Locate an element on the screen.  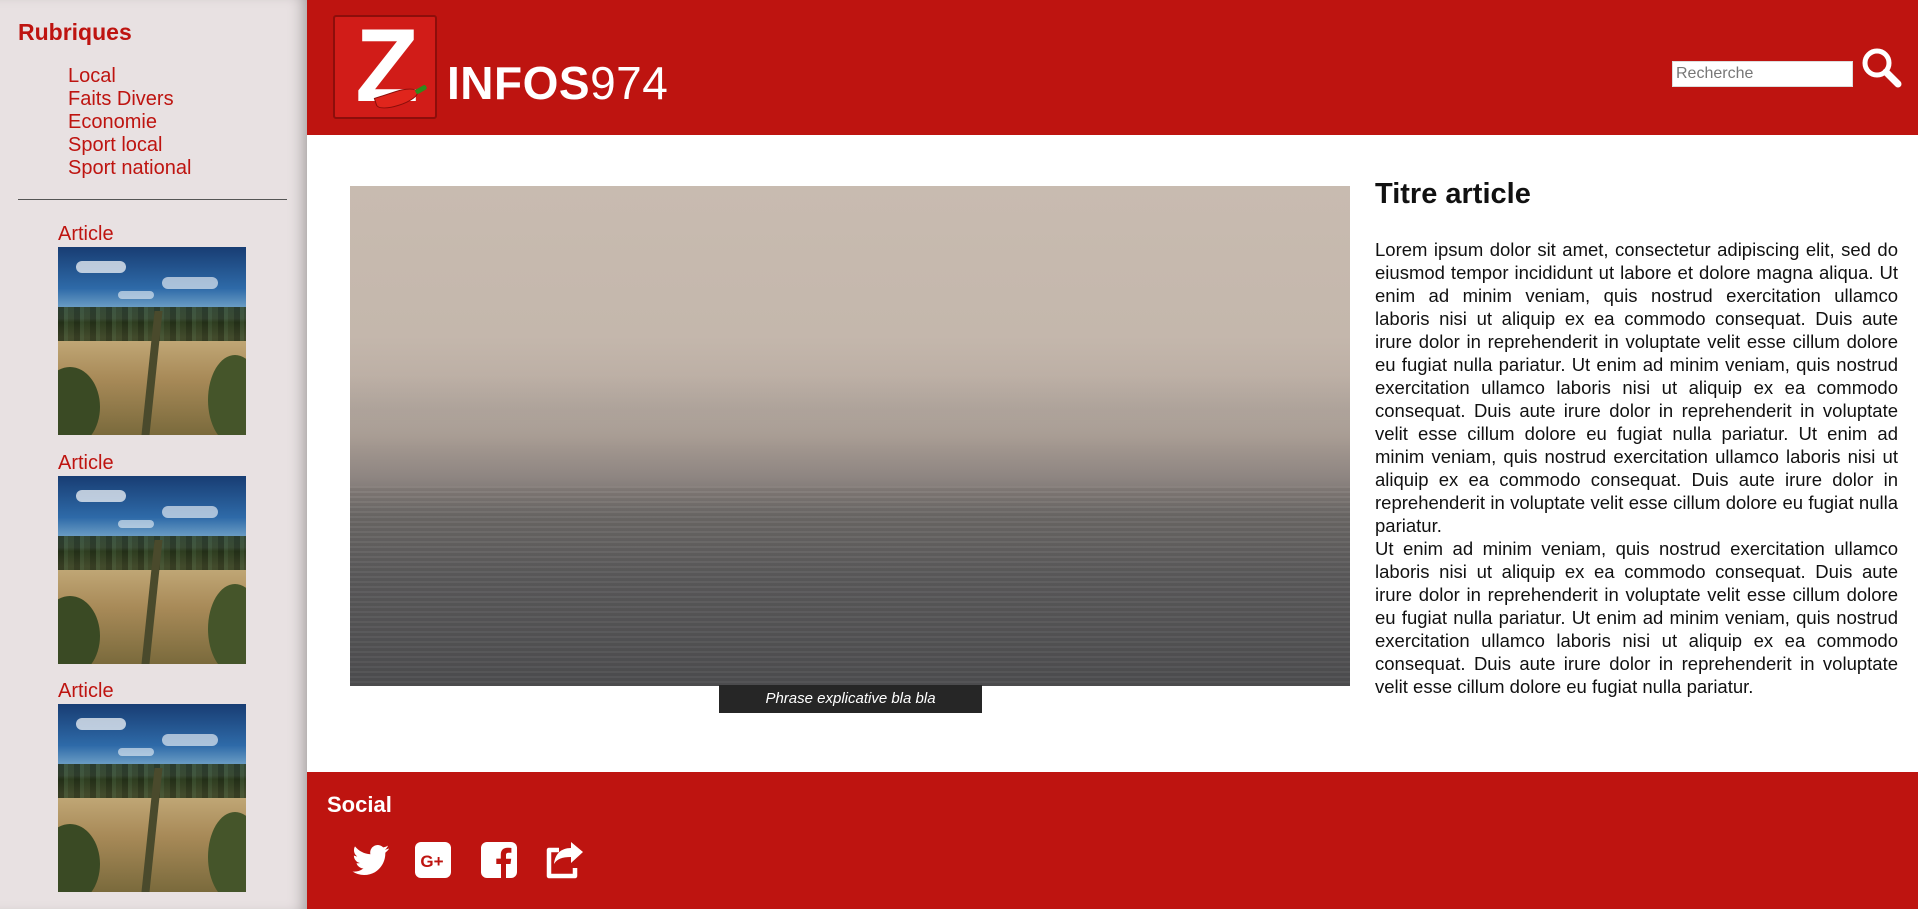
rubrique-economie: Economie is located at coordinates (129, 122).